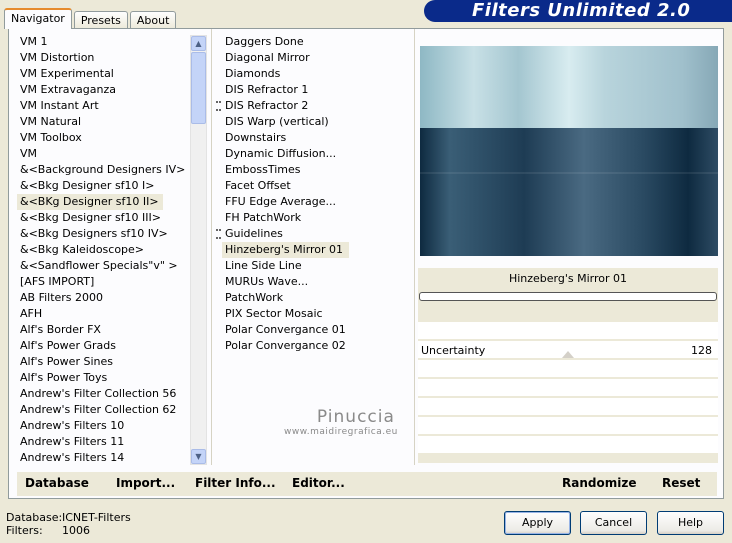 The width and height of the screenshot is (732, 543). What do you see at coordinates (102, 282) in the screenshot?
I see `category-item: [AFS IMPORT]` at bounding box center [102, 282].